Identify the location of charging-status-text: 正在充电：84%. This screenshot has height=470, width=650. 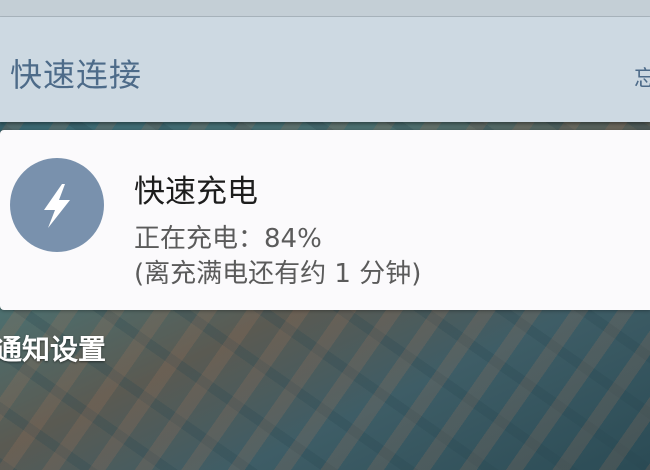
(228, 239).